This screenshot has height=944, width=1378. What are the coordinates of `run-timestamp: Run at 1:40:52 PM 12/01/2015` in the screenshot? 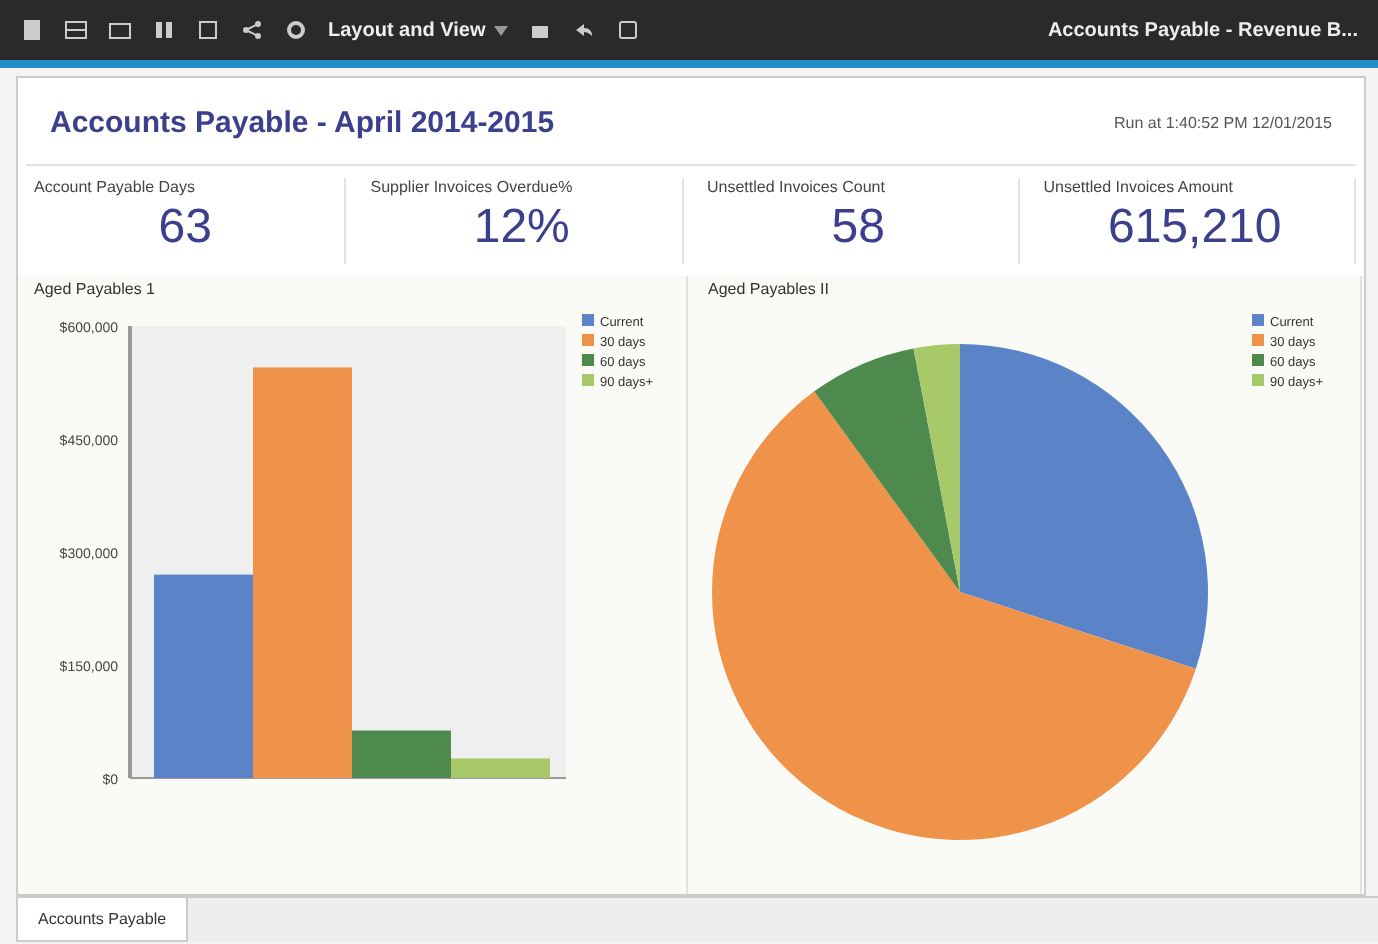 It's located at (1223, 123).